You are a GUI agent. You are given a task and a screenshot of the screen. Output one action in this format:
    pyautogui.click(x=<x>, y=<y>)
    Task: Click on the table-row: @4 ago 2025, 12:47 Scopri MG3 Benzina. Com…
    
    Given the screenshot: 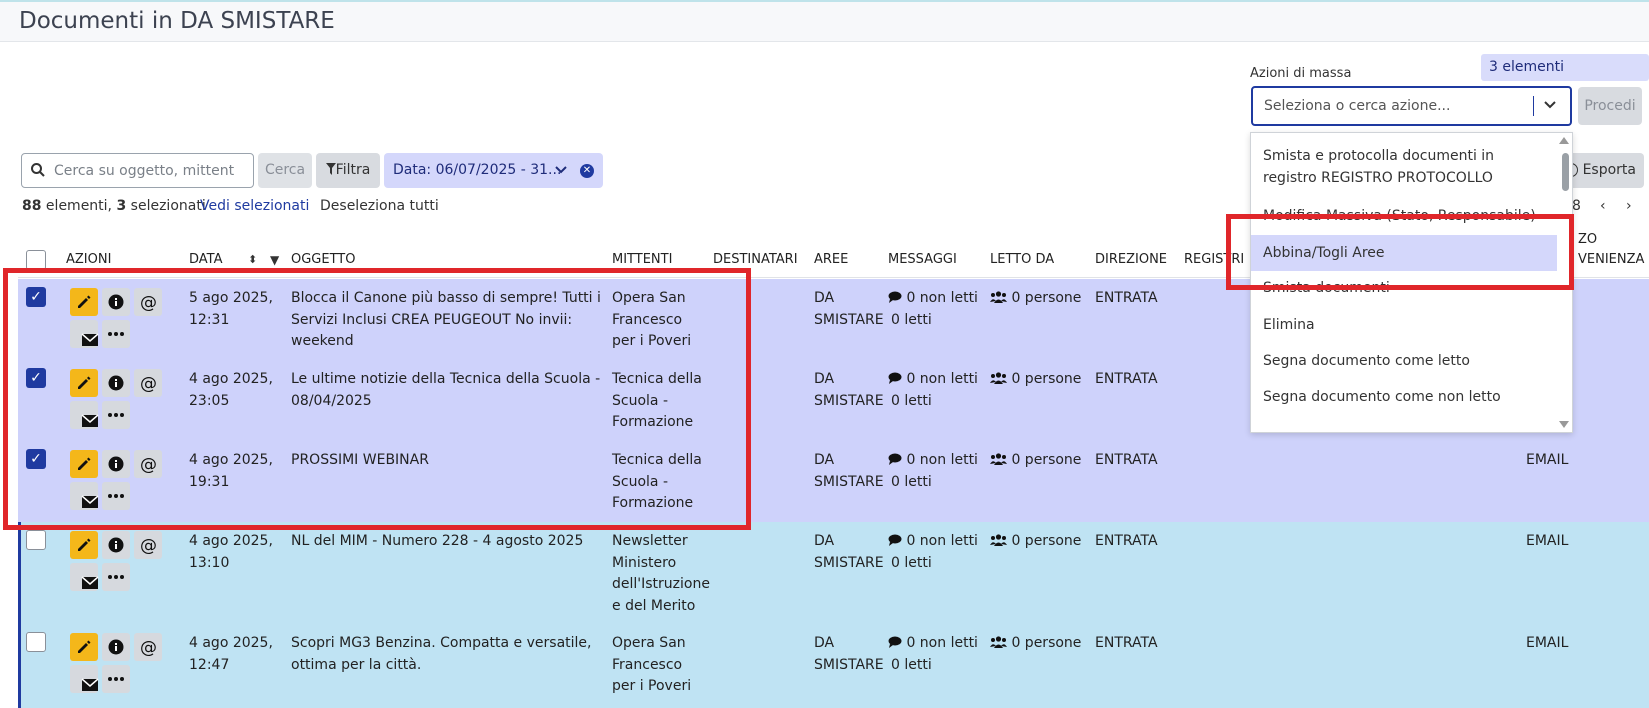 What is the action you would take?
    pyautogui.click(x=833, y=666)
    